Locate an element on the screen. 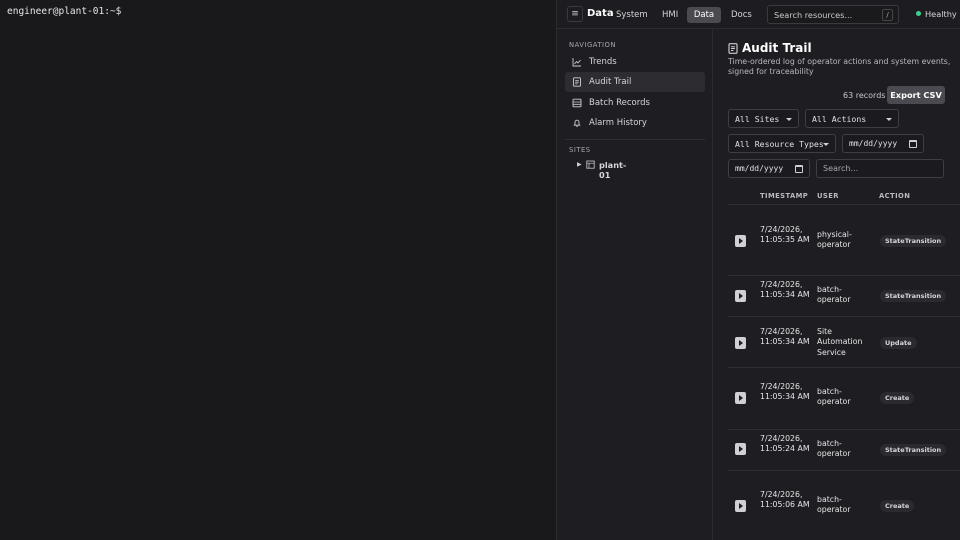 The width and height of the screenshot is (960, 540). date-to-input: mm/dd/yyyy is located at coordinates (769, 168).